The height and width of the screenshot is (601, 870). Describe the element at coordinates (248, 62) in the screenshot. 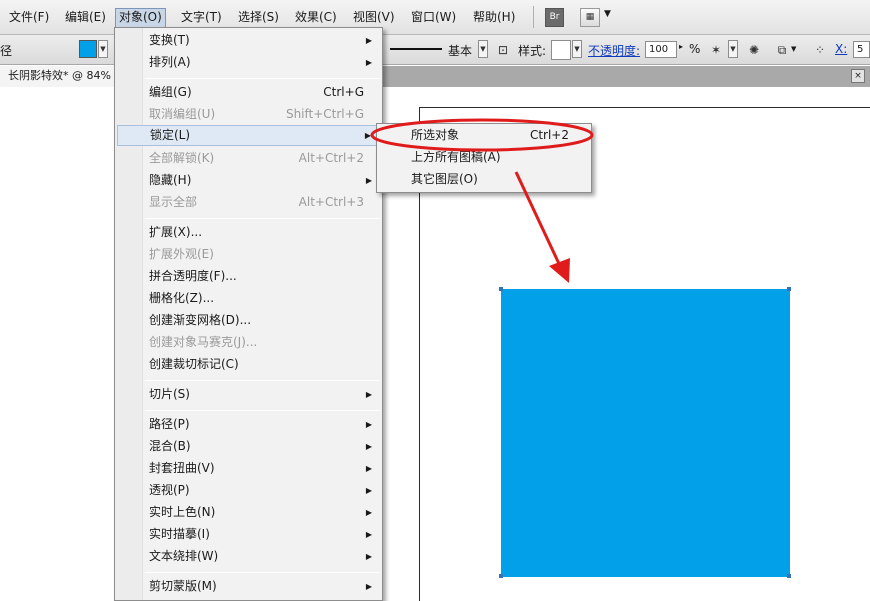

I see `menu-item-arrange: 排列(A) ▶` at that location.